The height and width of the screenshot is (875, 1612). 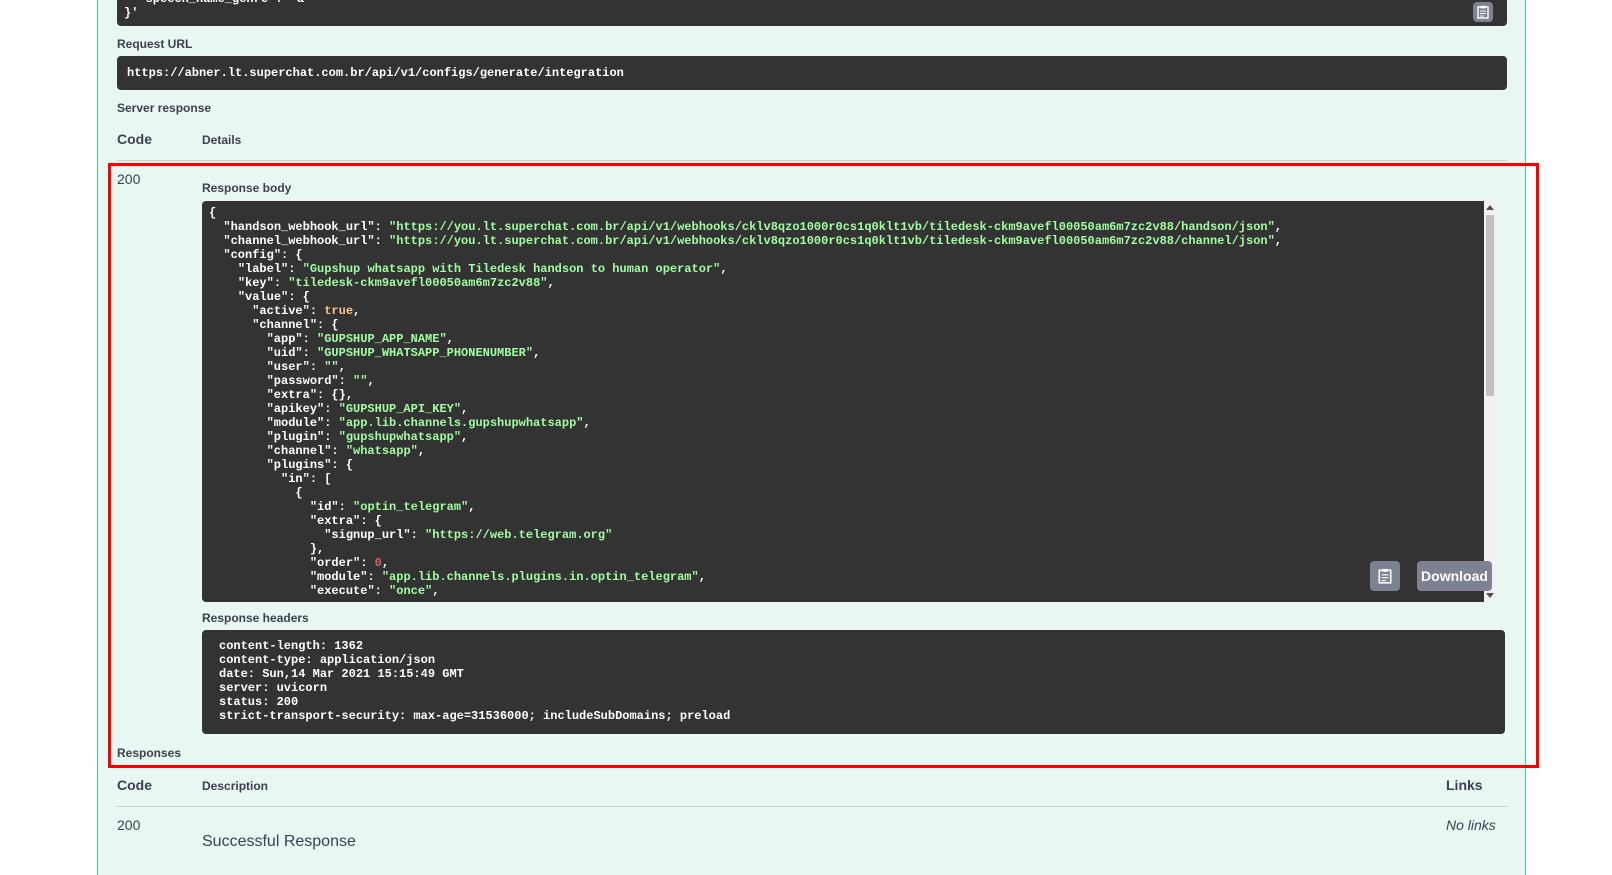 I want to click on json-token: "whatsapp", so click(x=381, y=451).